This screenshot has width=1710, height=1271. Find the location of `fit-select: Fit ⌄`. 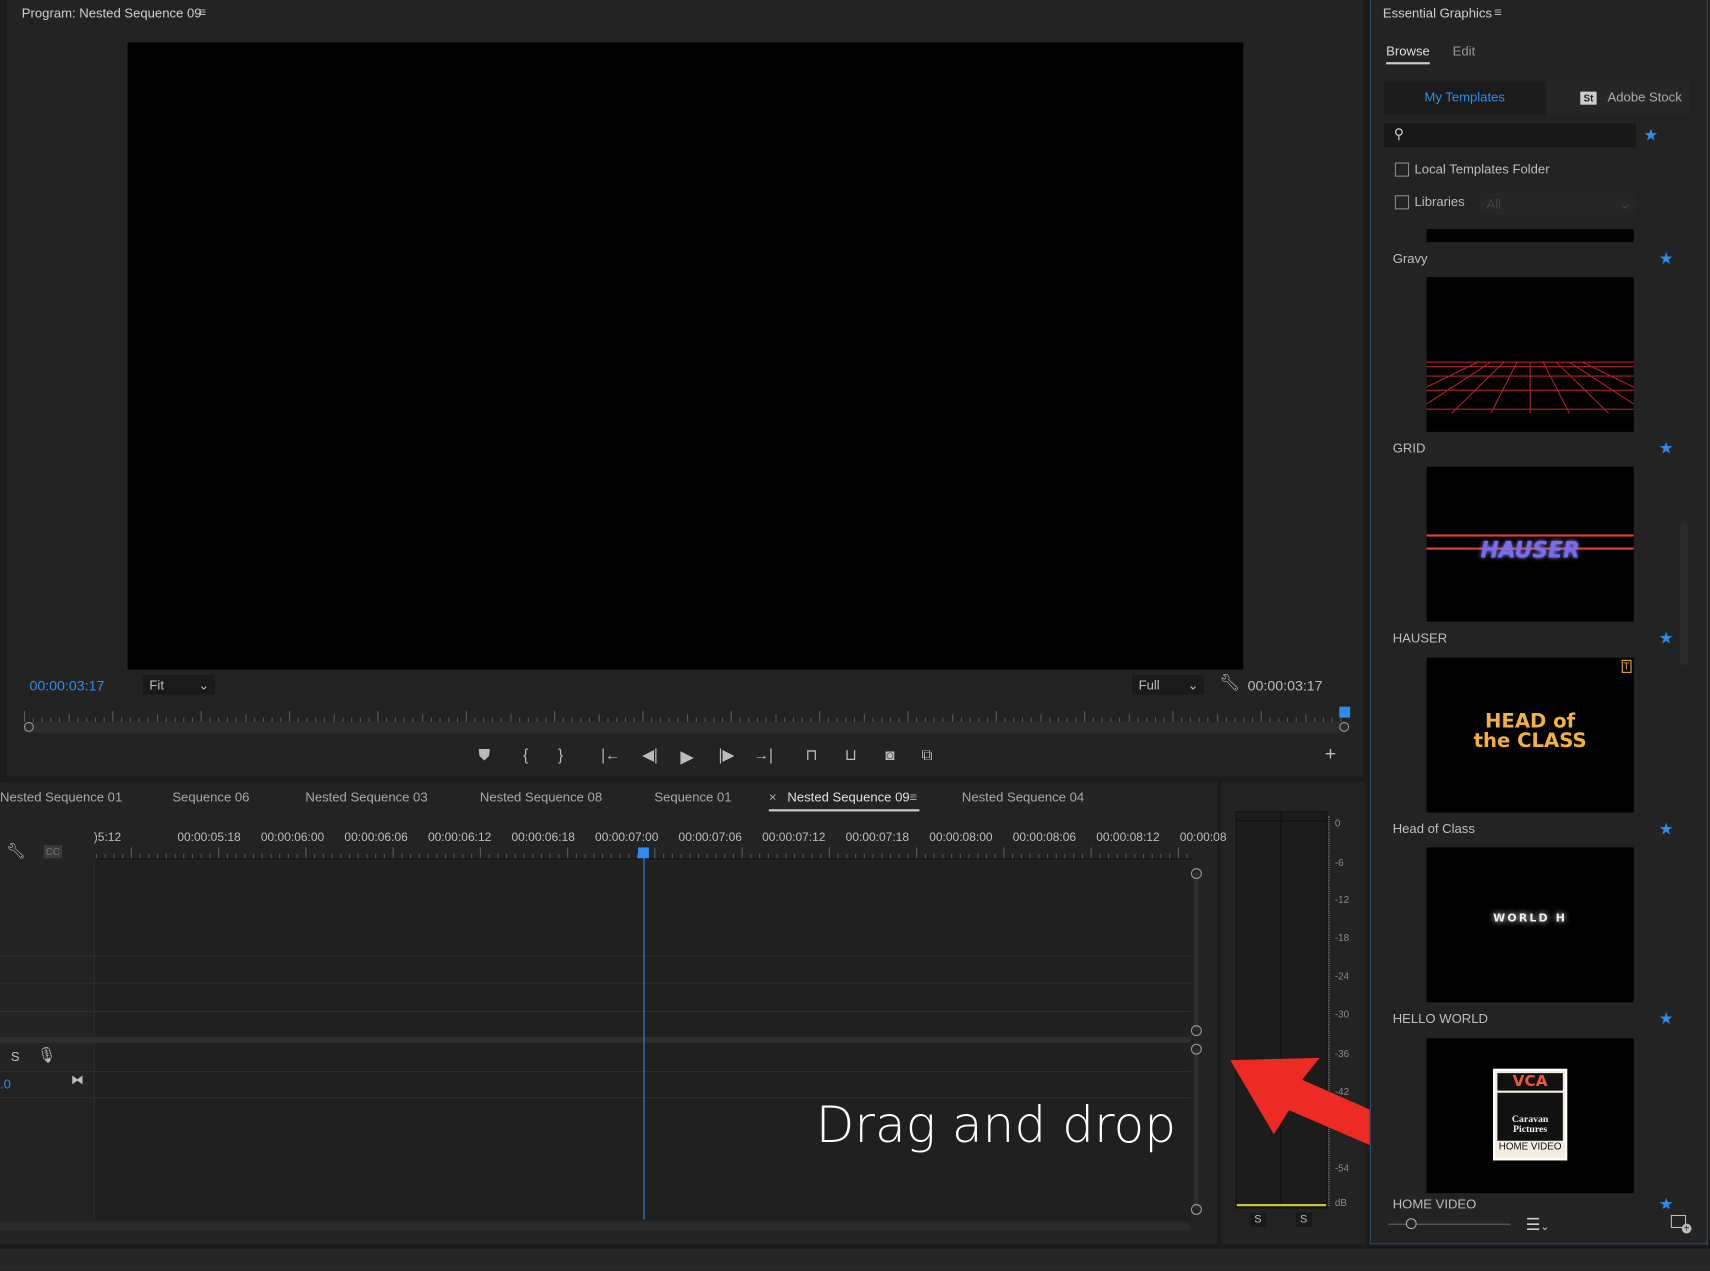

fit-select: Fit ⌄ is located at coordinates (178, 685).